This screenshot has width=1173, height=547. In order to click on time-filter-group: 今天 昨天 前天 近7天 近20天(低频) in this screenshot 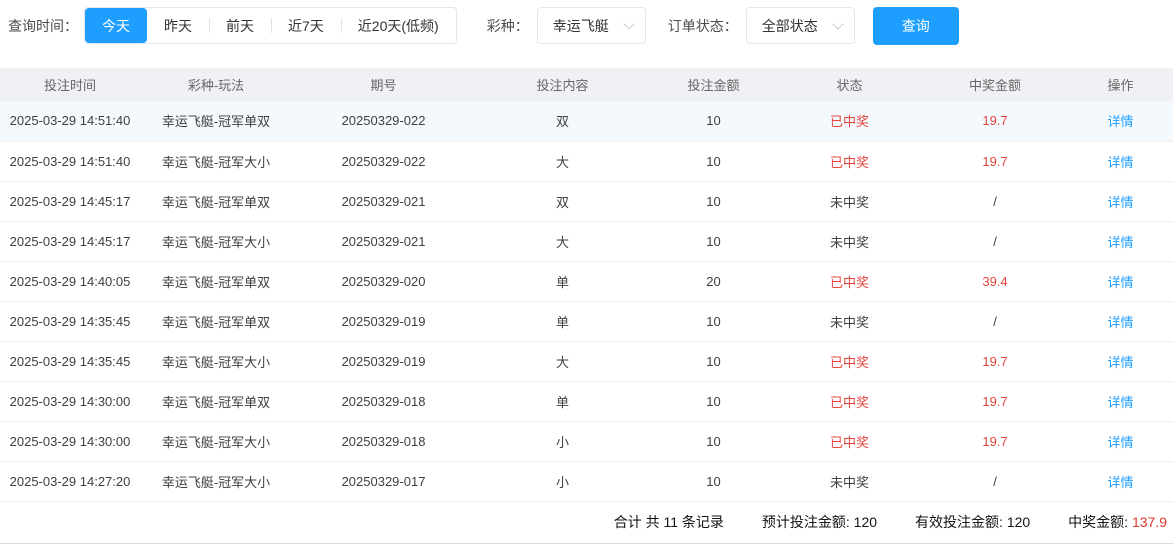, I will do `click(270, 25)`.